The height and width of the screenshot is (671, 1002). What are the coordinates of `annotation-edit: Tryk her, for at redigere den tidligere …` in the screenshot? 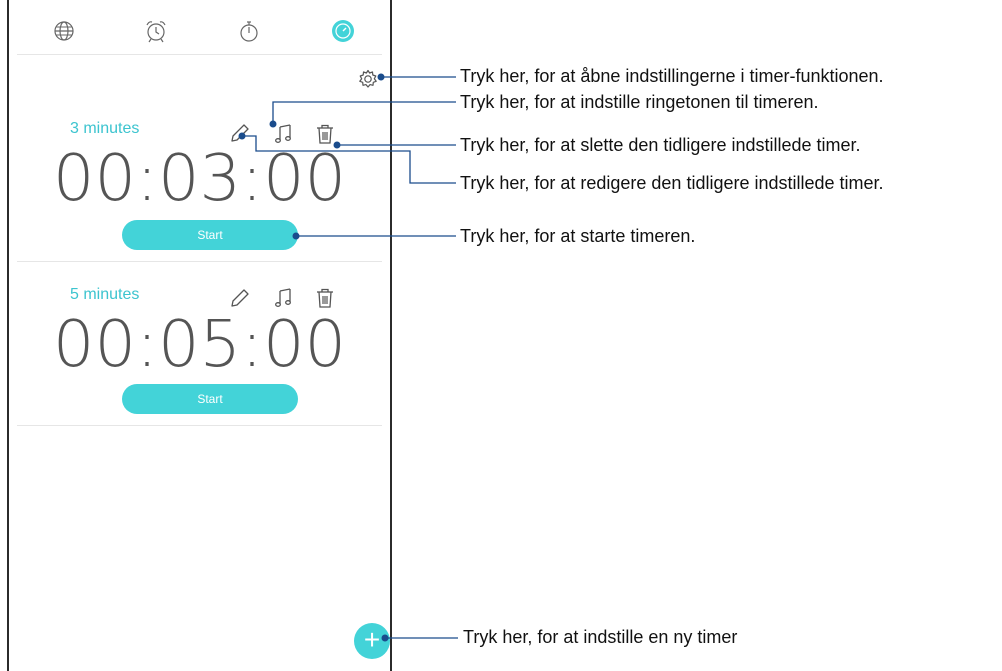 It's located at (672, 183).